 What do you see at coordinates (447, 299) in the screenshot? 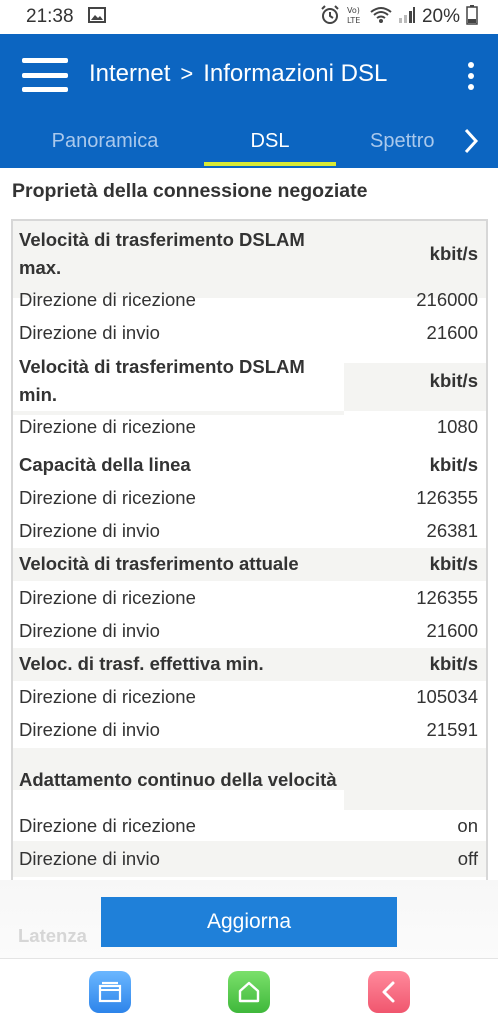
I see `row-value: 216000` at bounding box center [447, 299].